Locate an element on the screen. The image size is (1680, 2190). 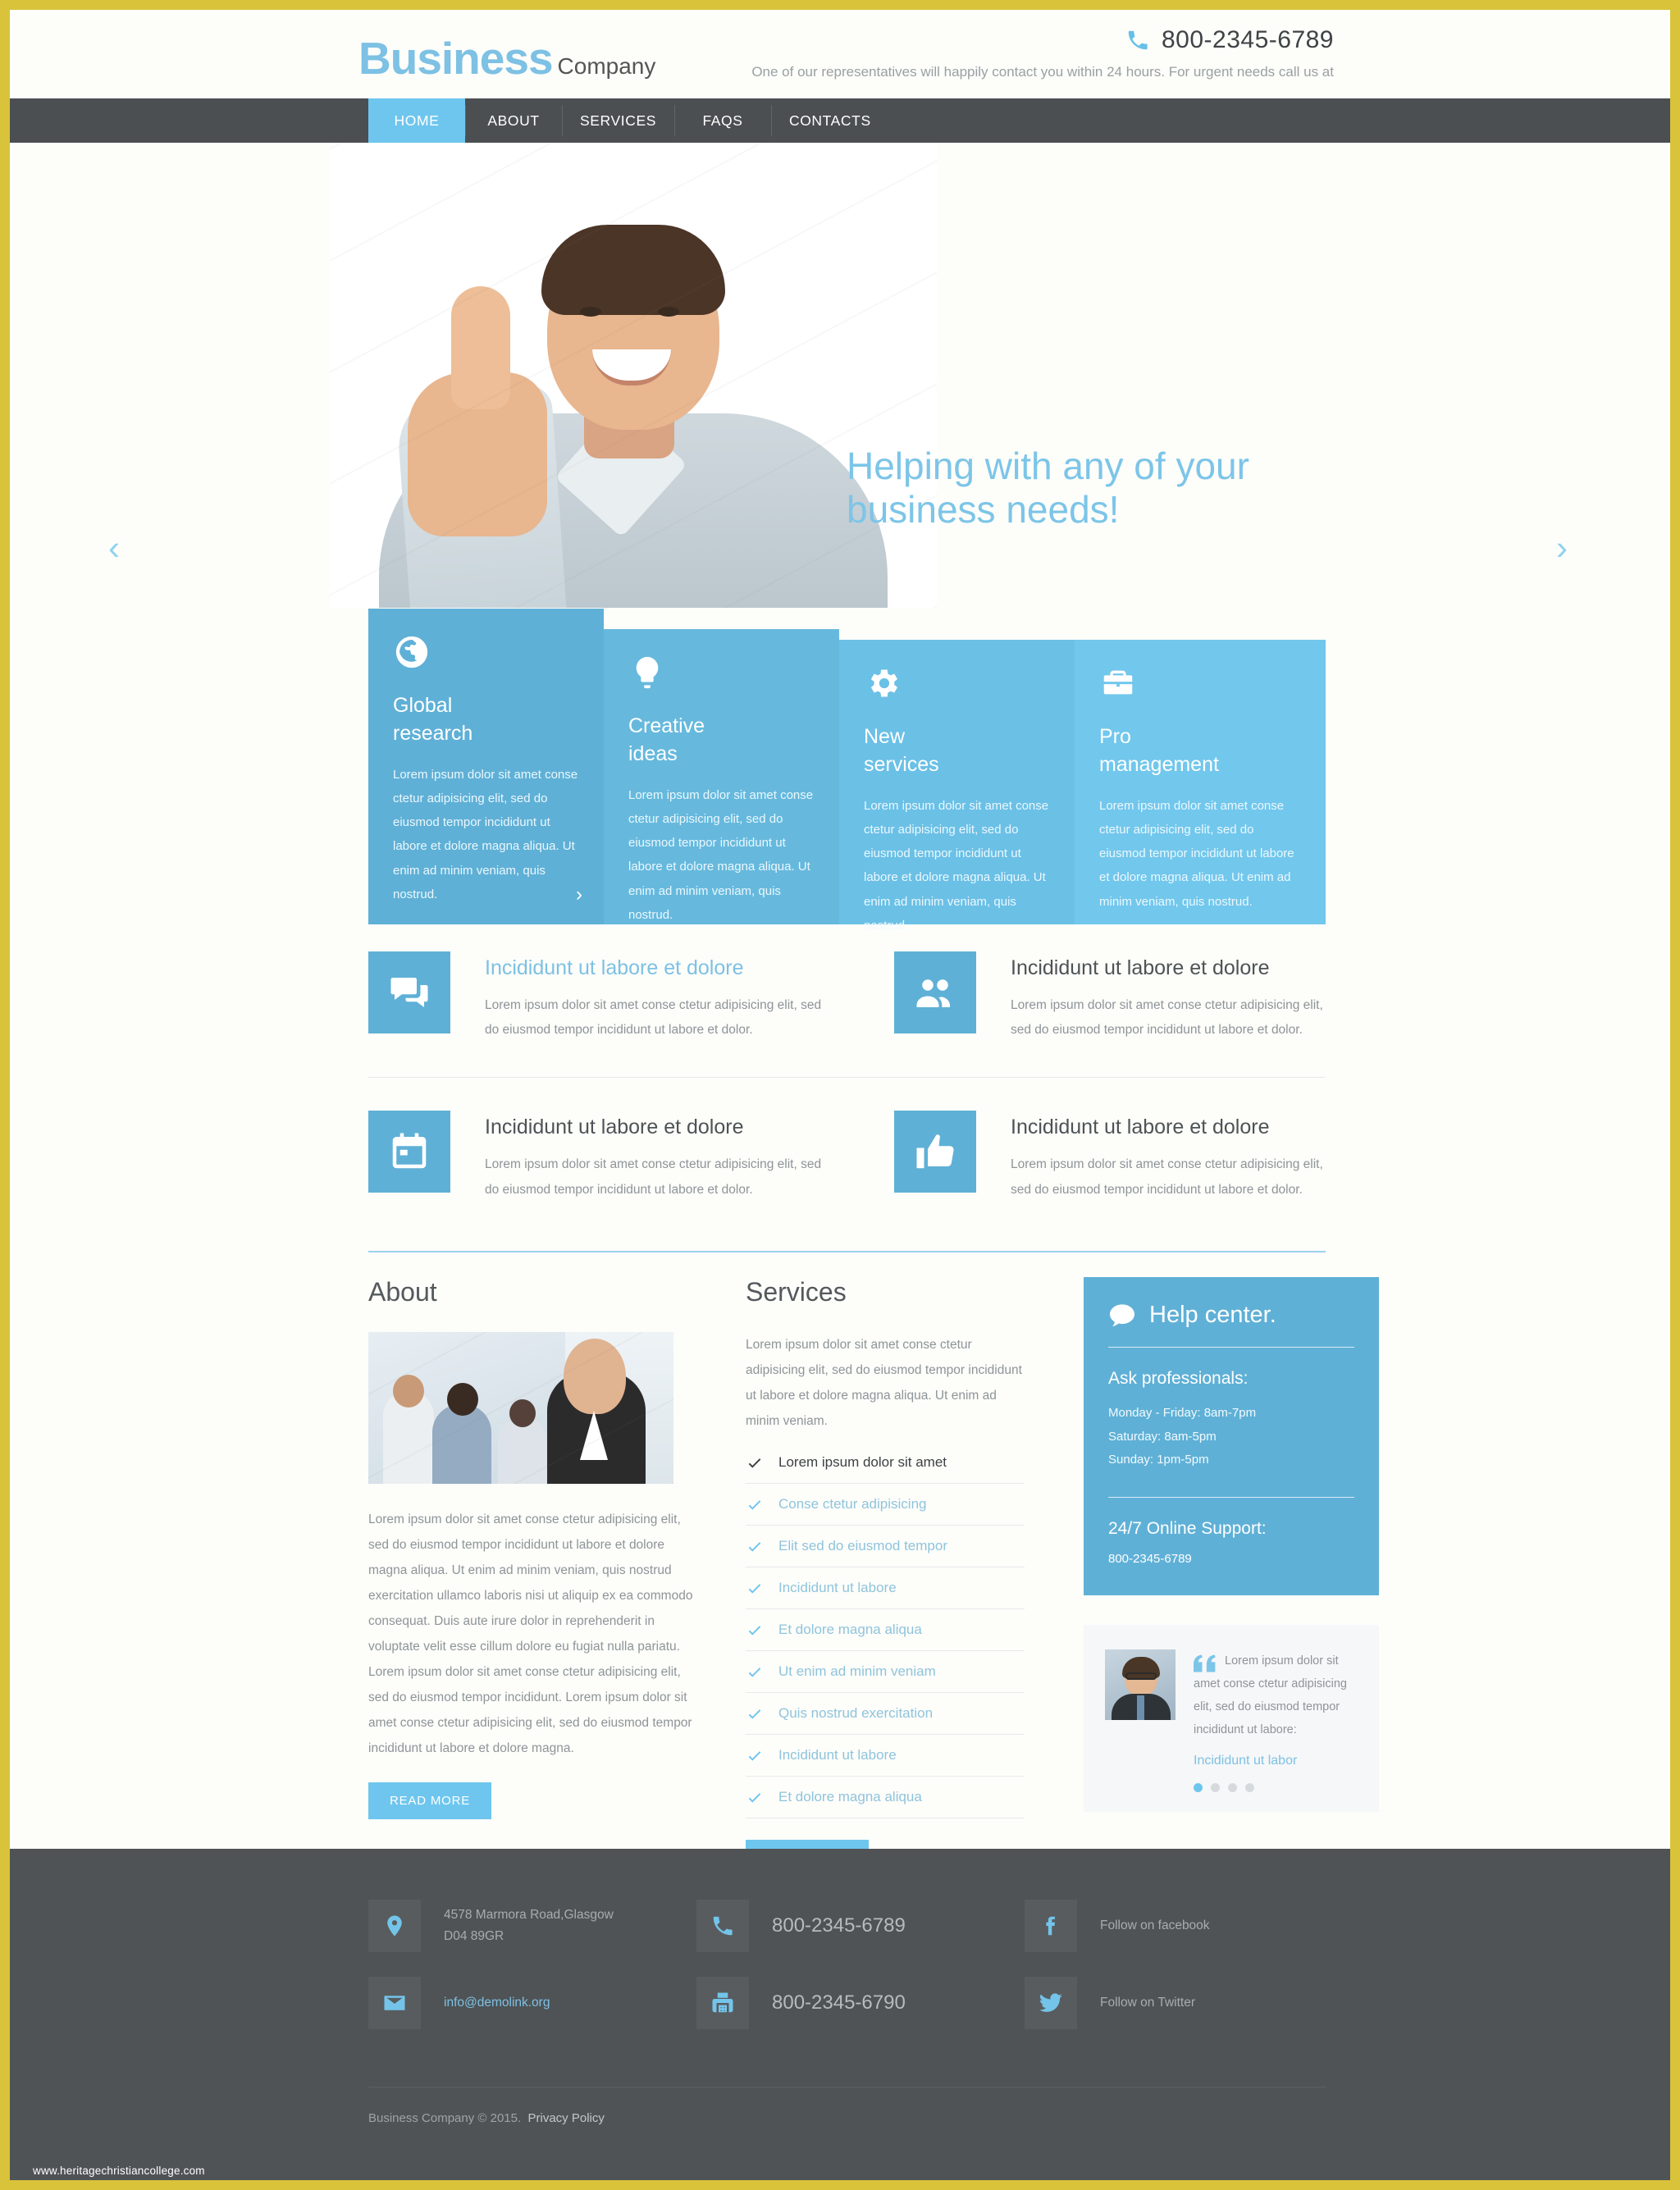
feature-title: New services is located at coordinates (957, 751).